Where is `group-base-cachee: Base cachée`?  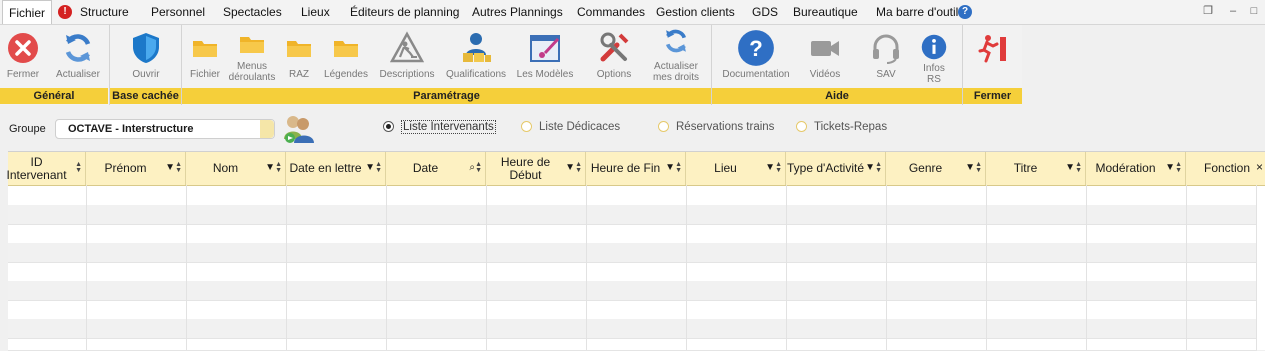
group-base-cachee: Base cachée is located at coordinates (145, 96).